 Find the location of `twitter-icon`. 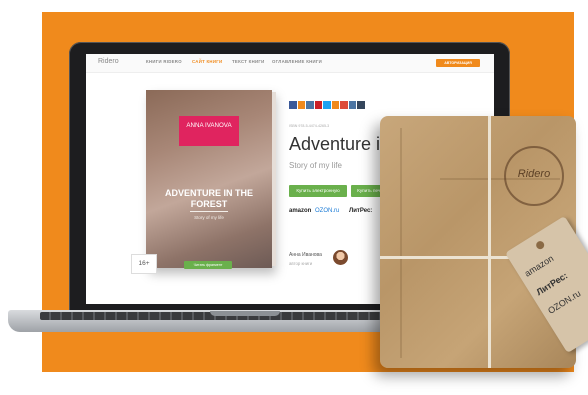

twitter-icon is located at coordinates (327, 105).